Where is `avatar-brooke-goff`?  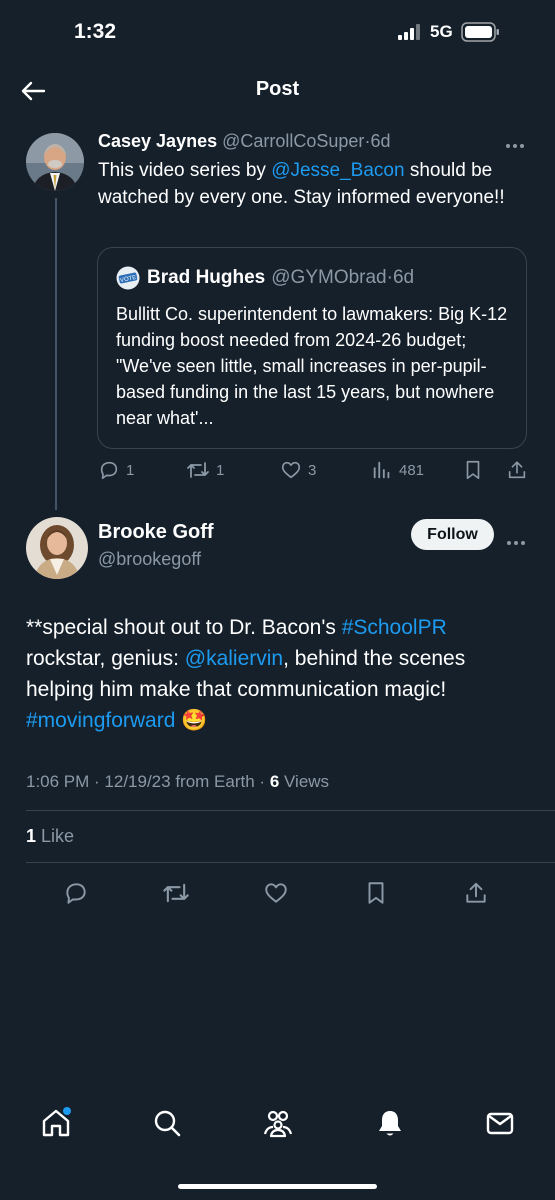
avatar-brooke-goff is located at coordinates (57, 548).